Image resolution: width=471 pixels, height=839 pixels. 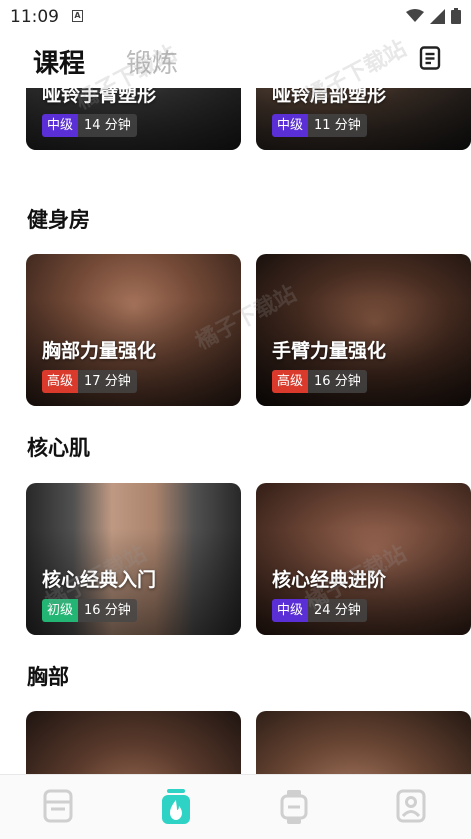 I want to click on duration-label: 24 分钟, so click(x=337, y=610).